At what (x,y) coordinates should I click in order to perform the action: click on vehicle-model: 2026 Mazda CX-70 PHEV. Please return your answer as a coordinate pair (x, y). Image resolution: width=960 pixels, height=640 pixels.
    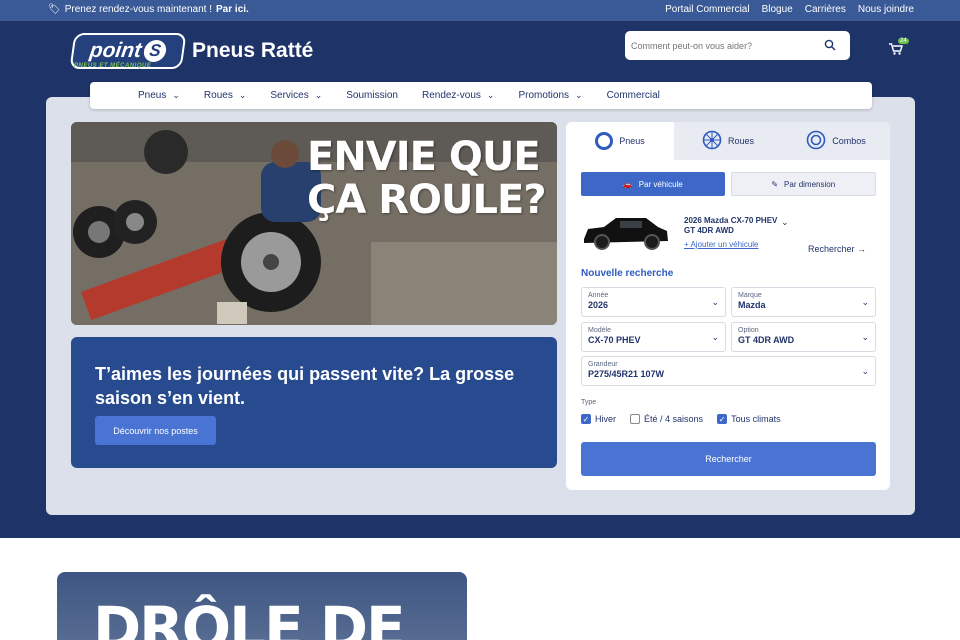
    Looking at the image, I should click on (731, 220).